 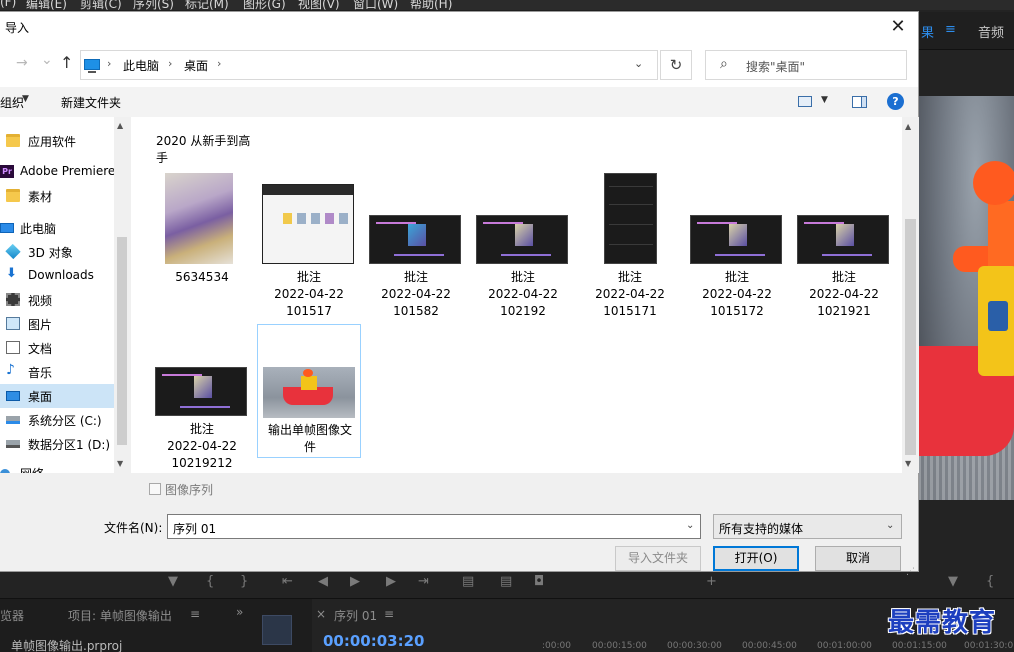 What do you see at coordinates (658, 558) in the screenshot?
I see `import-folder-button: 导入文件夹` at bounding box center [658, 558].